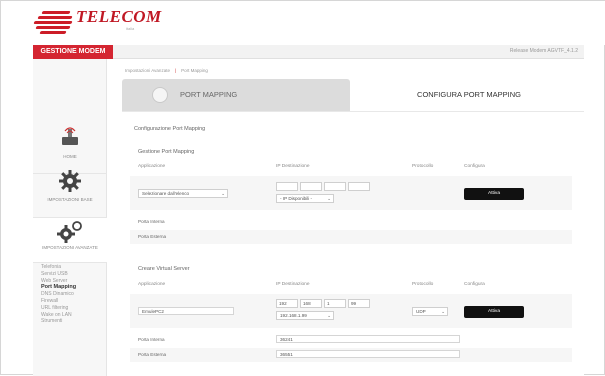 This screenshot has width=605, height=376. What do you see at coordinates (353, 95) in the screenshot?
I see `tab-bar: PORT MAPPING CONFIGURA PORT MAPPING` at bounding box center [353, 95].